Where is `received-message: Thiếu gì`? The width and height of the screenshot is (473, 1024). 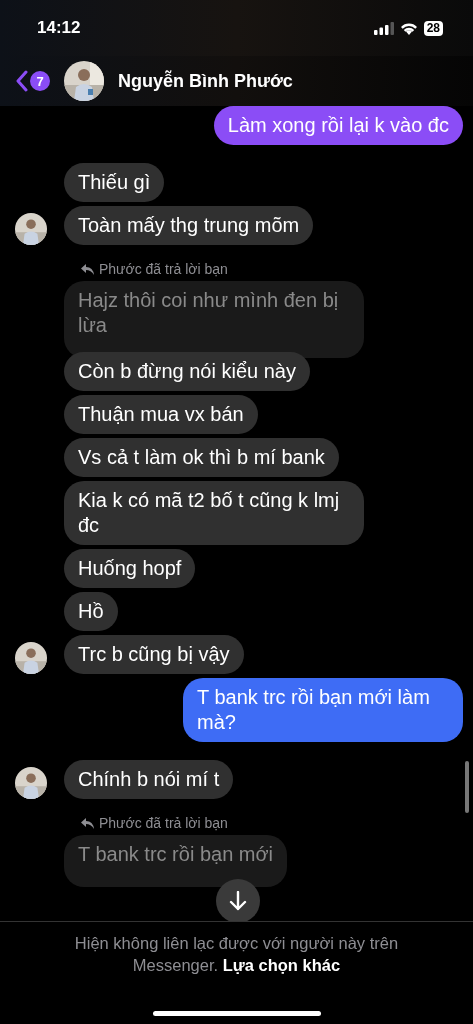
received-message: Thiếu gì is located at coordinates (114, 182).